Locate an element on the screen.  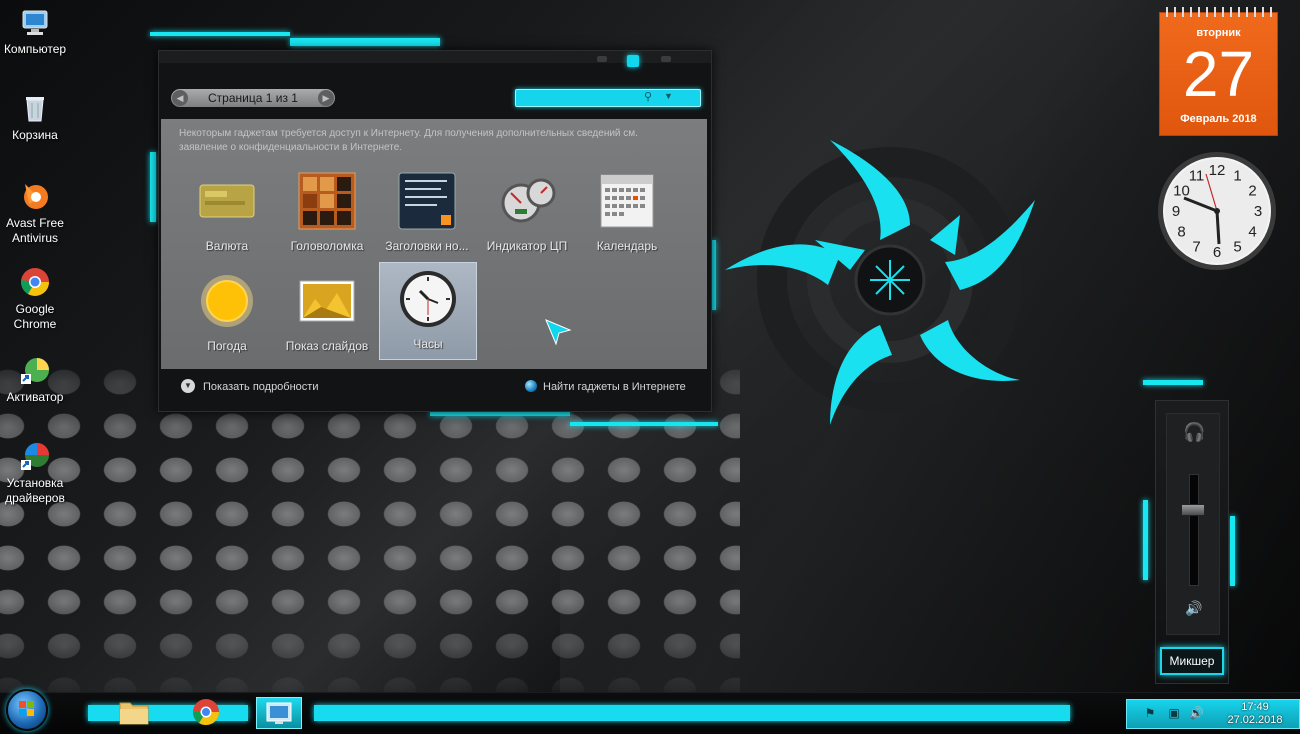
taskbar: ⚑ ▣ 🔊 17:49 27.02.2018 is located at coordinates (650, 710).